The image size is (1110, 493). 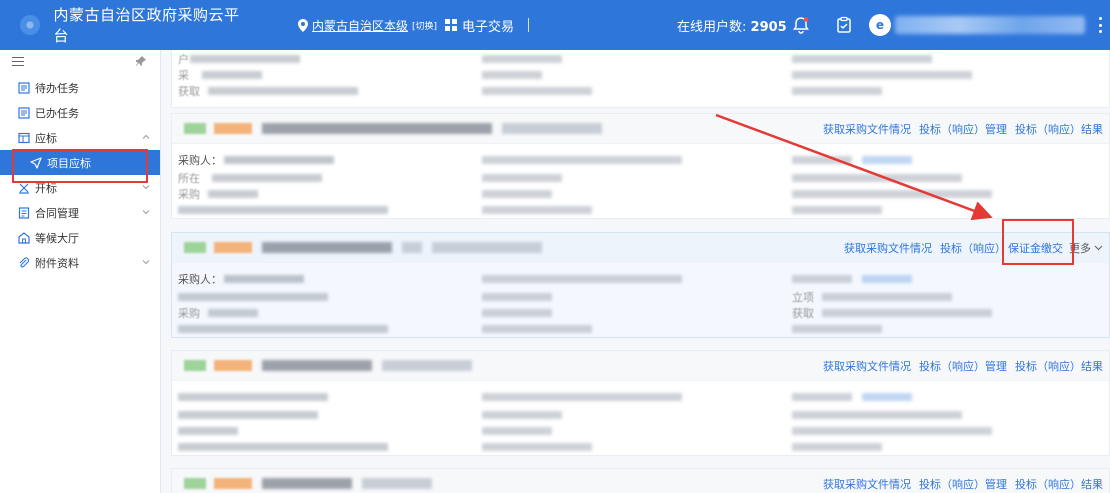 I want to click on sidebar-item-label: 等候大厅, so click(x=57, y=238).